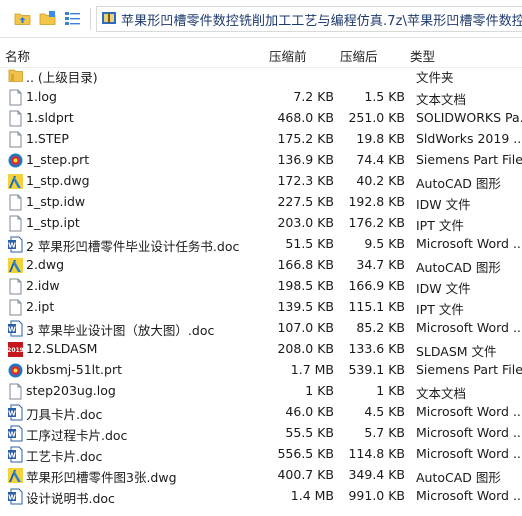 The image size is (522, 516). I want to click on file-compressed-size: 133.6 KB, so click(376, 348).